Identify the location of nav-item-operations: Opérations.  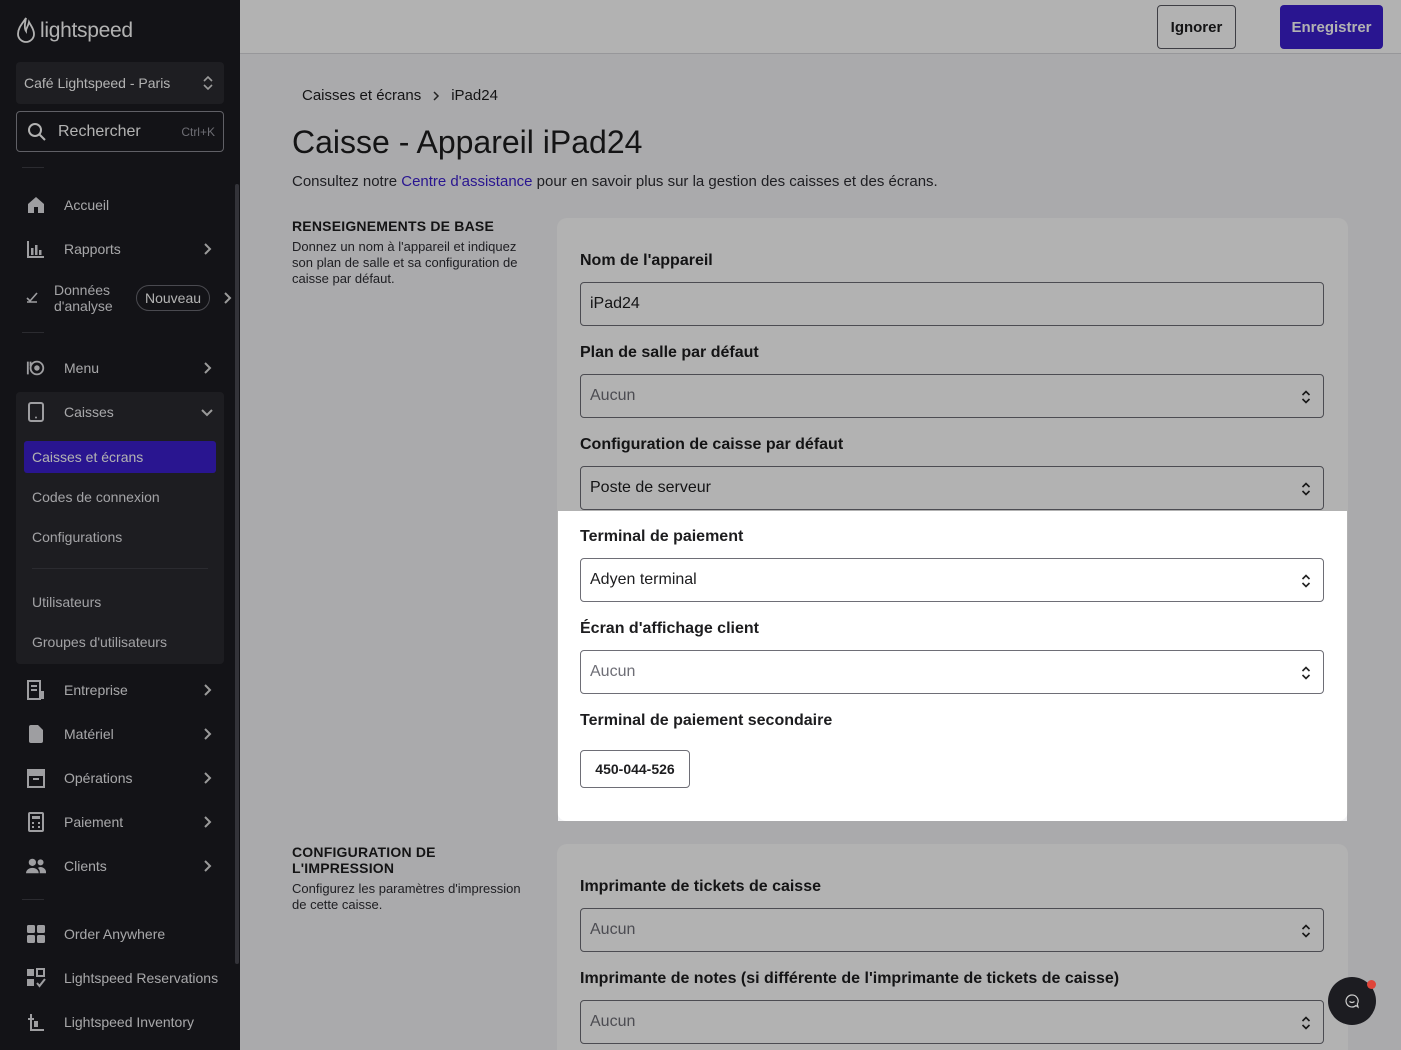
(120, 778).